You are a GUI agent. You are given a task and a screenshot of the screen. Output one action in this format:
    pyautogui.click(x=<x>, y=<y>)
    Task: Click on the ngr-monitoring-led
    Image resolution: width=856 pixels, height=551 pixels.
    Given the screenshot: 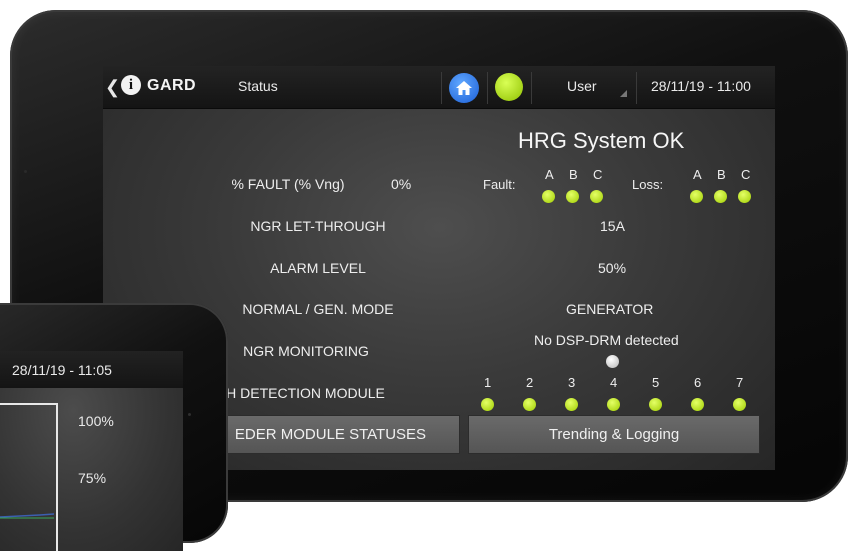 What is the action you would take?
    pyautogui.click(x=612, y=361)
    